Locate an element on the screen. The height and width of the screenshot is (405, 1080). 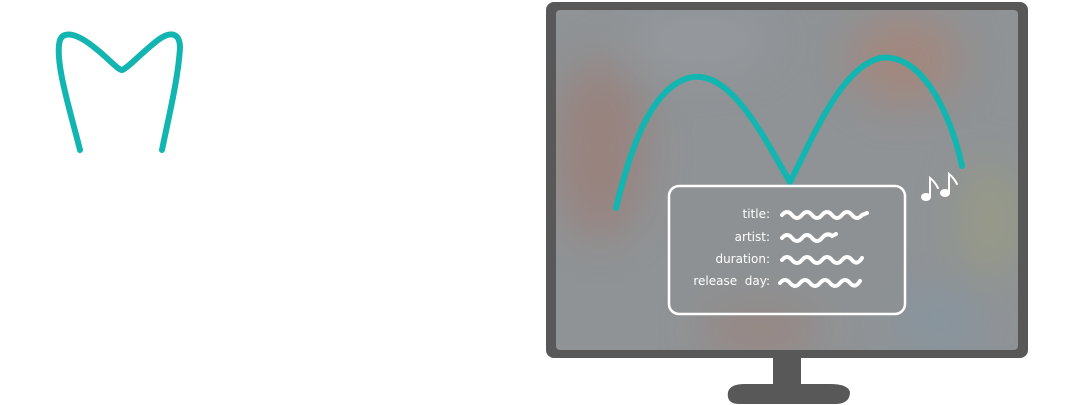
info-label-title: title: is located at coordinates (756, 214).